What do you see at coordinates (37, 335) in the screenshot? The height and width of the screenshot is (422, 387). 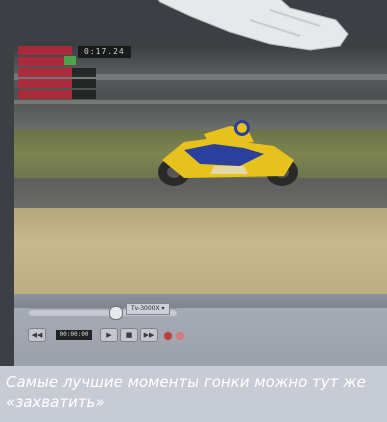 I see `rewind-button: ◀◀` at bounding box center [37, 335].